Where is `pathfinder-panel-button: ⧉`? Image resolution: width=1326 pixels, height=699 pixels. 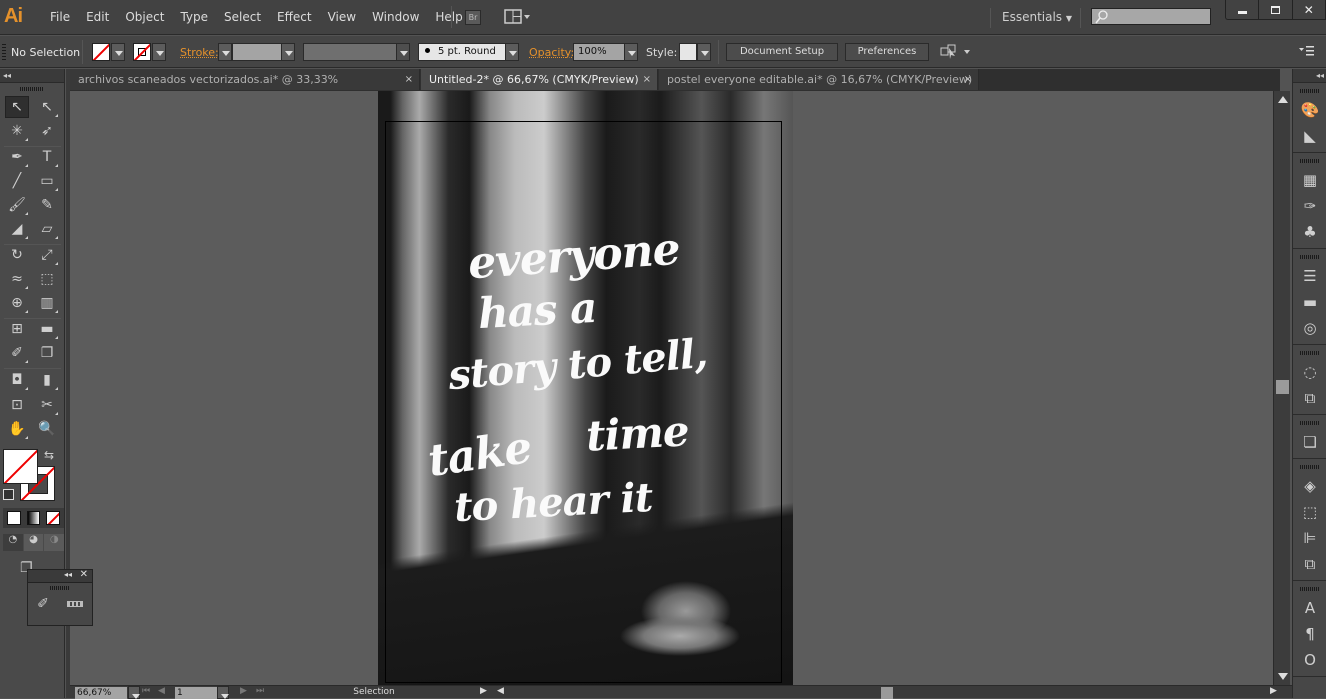
pathfinder-panel-button: ⧉ is located at coordinates (1309, 564).